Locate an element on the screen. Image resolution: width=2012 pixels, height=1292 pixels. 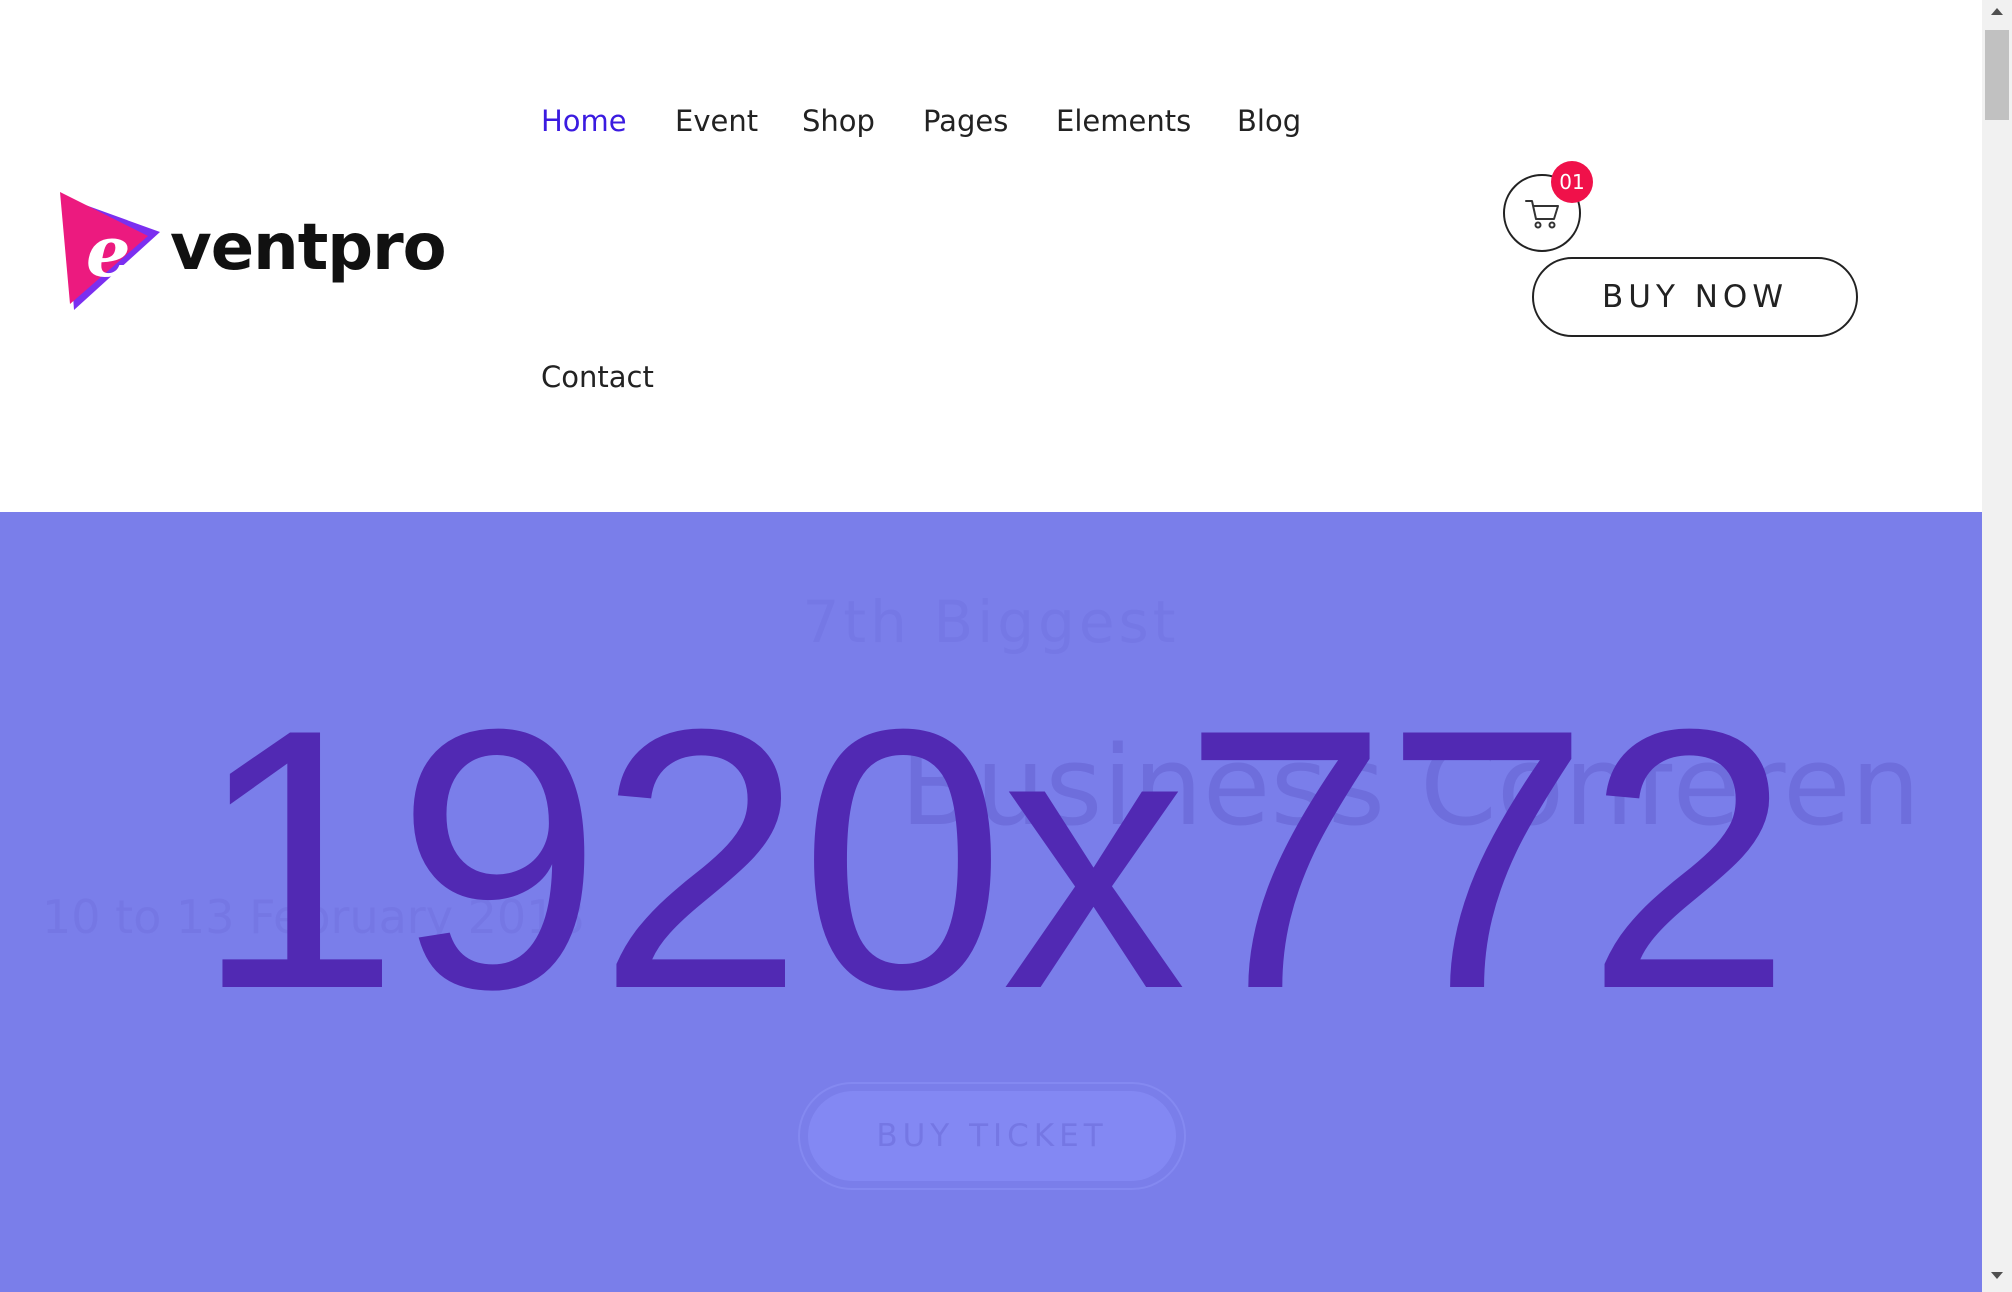
buy-now-button: BUY NOW is located at coordinates (1695, 297).